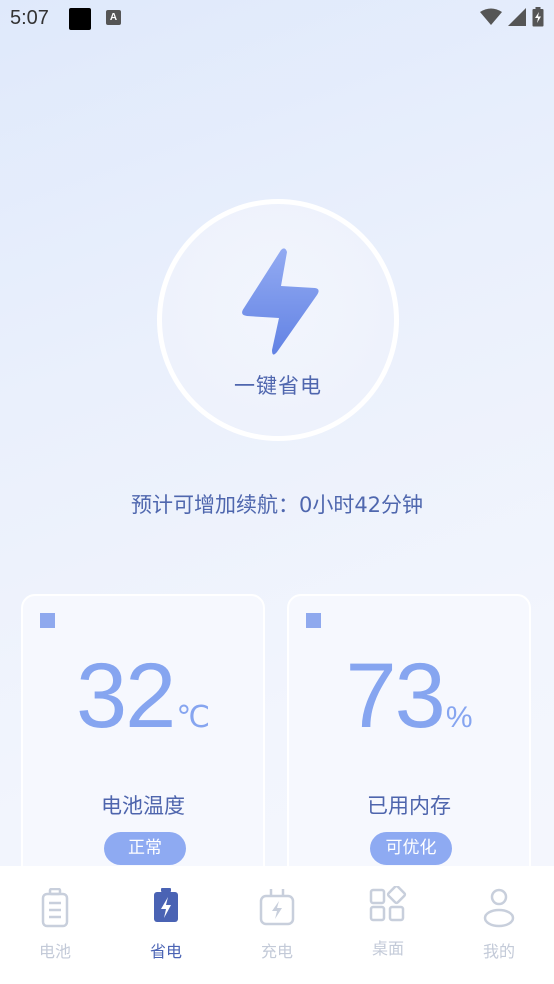 The width and height of the screenshot is (554, 984). Describe the element at coordinates (29, 18) in the screenshot. I see `status-time: 5:07` at that location.